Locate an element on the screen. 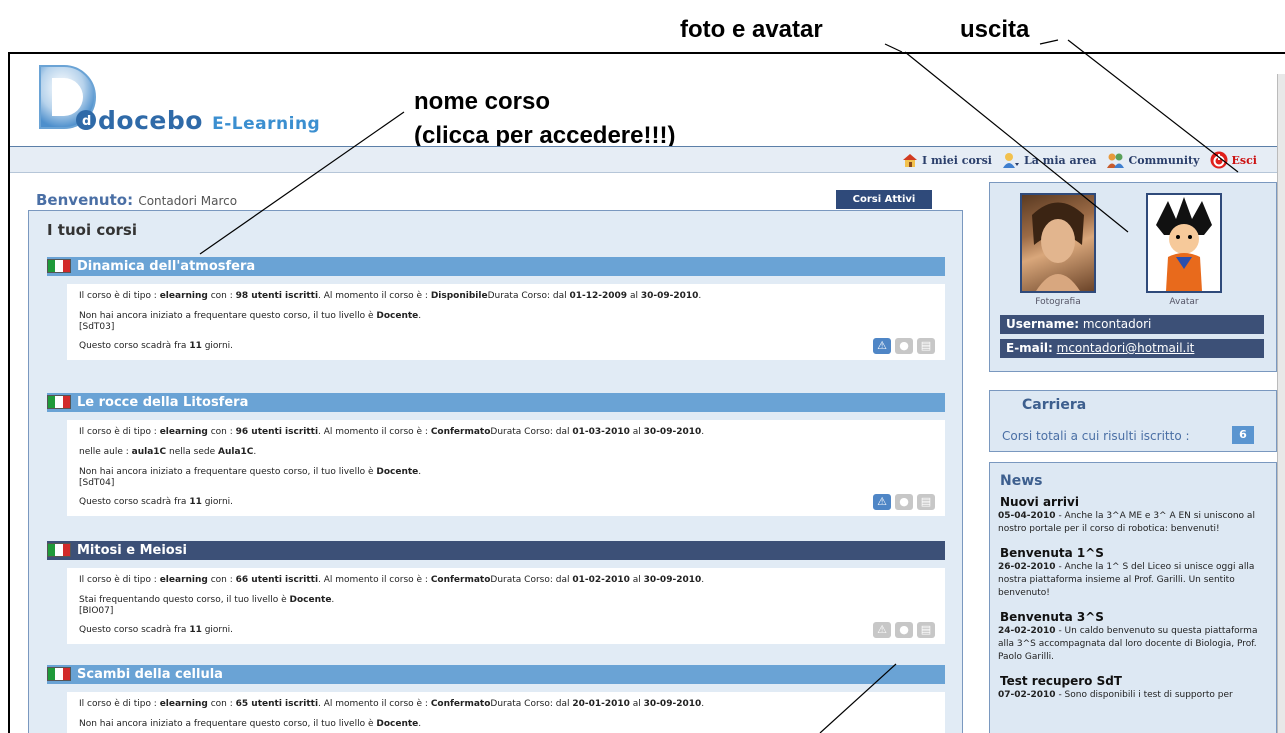 This screenshot has width=1285, height=733. course-title-bar: Le rocce della Litosfera is located at coordinates (496, 402).